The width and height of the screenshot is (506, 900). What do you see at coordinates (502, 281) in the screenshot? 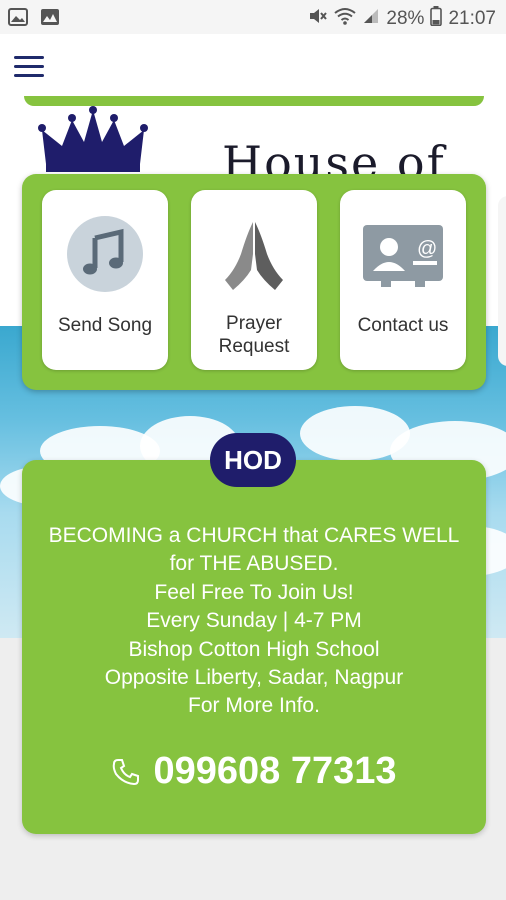
I see `next-card-peek` at bounding box center [502, 281].